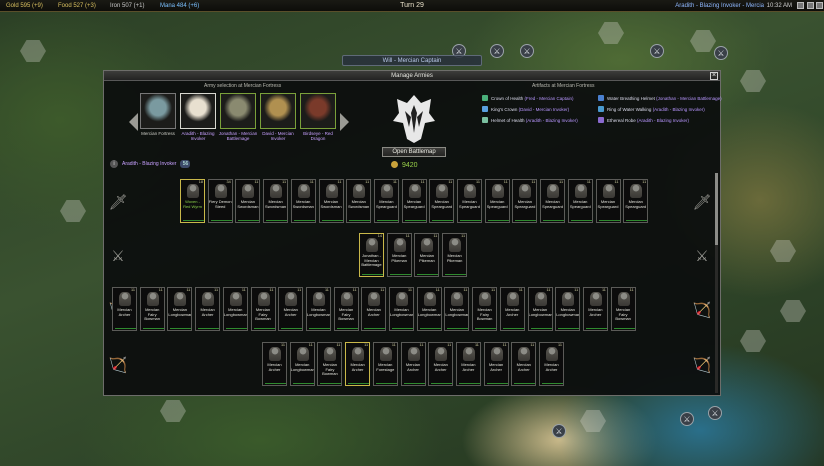 The image size is (824, 466). I want to click on settings-icon, so click(800, 5).